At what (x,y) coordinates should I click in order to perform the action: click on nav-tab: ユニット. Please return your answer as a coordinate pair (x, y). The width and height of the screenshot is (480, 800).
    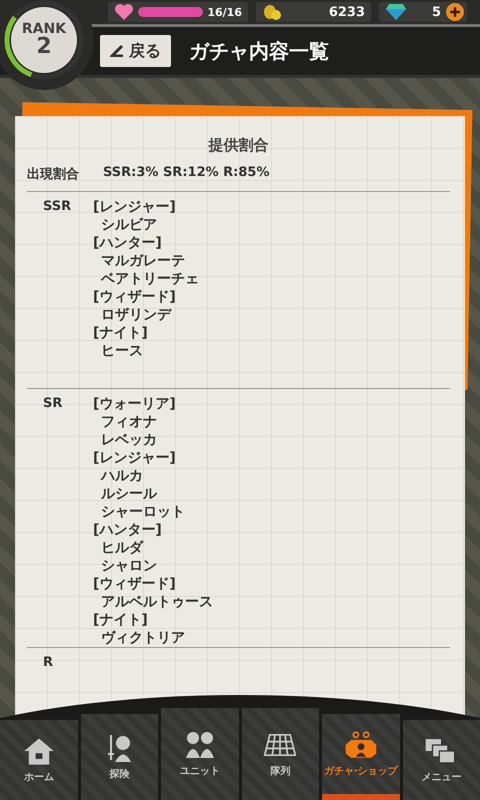
    Looking at the image, I should click on (199, 754).